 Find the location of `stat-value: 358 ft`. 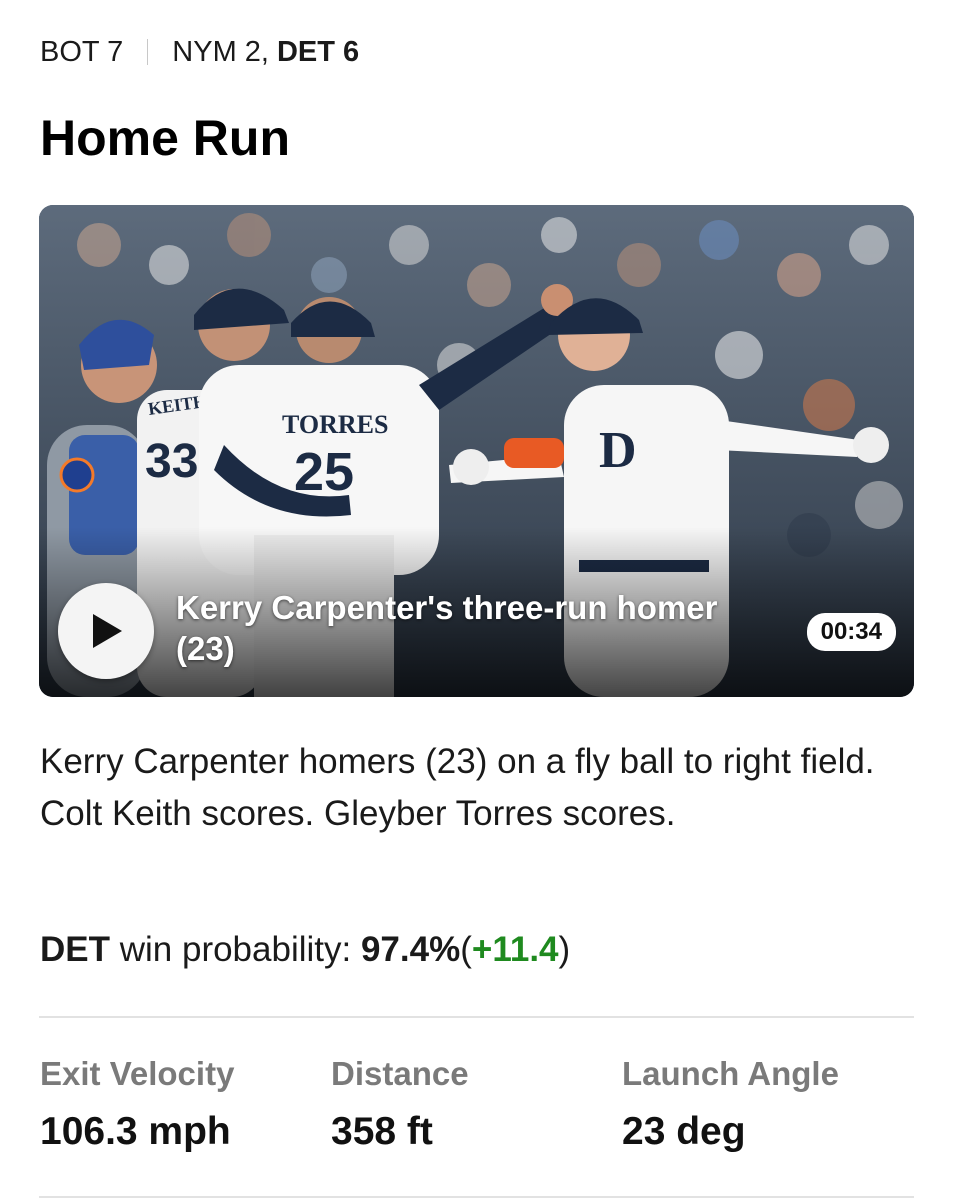

stat-value: 358 ft is located at coordinates (382, 1131).